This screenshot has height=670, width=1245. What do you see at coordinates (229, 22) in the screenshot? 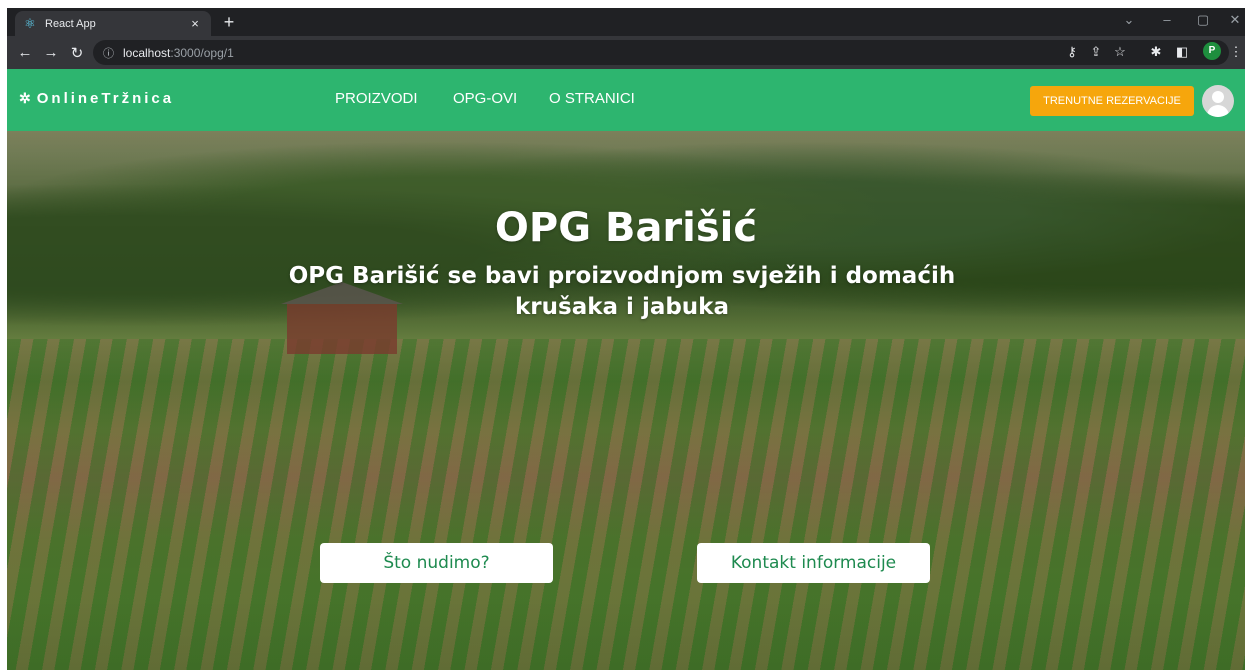
I see `new-tab-button: +` at bounding box center [229, 22].